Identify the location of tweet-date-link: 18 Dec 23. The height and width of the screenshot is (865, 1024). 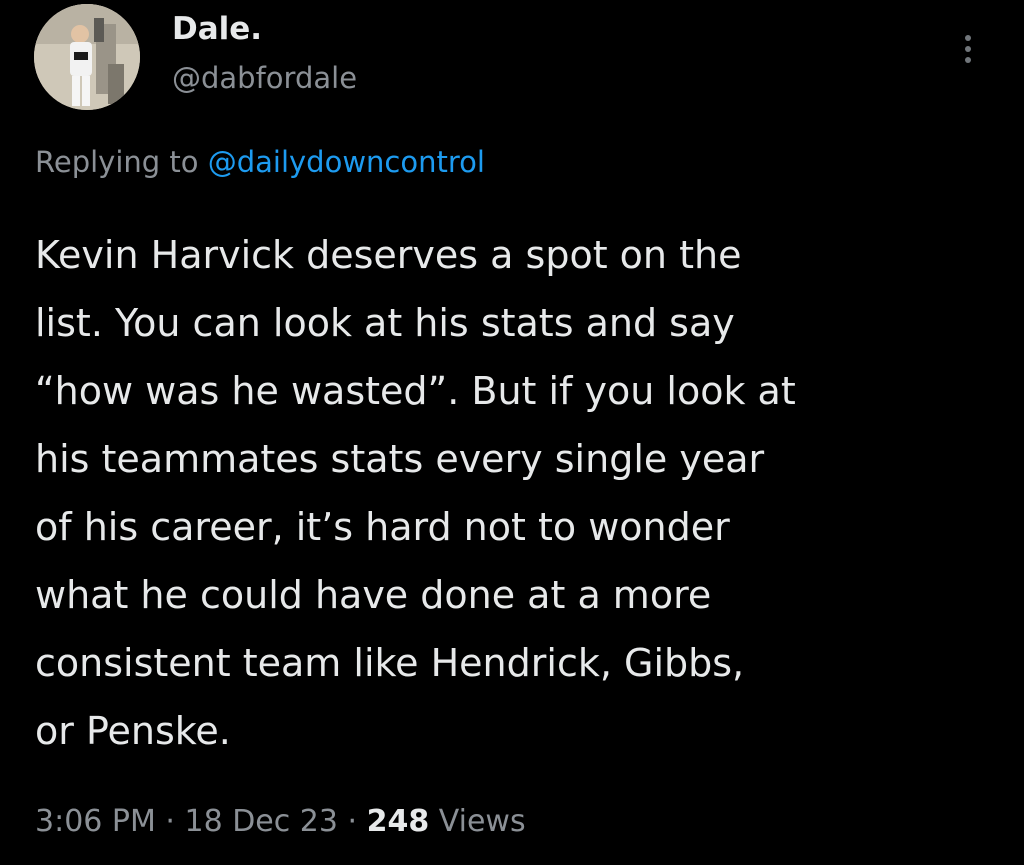
(261, 821).